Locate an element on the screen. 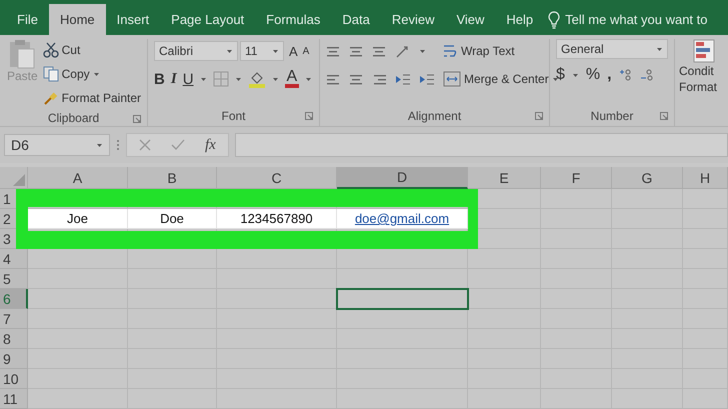  increase-indent-icon is located at coordinates (427, 79).